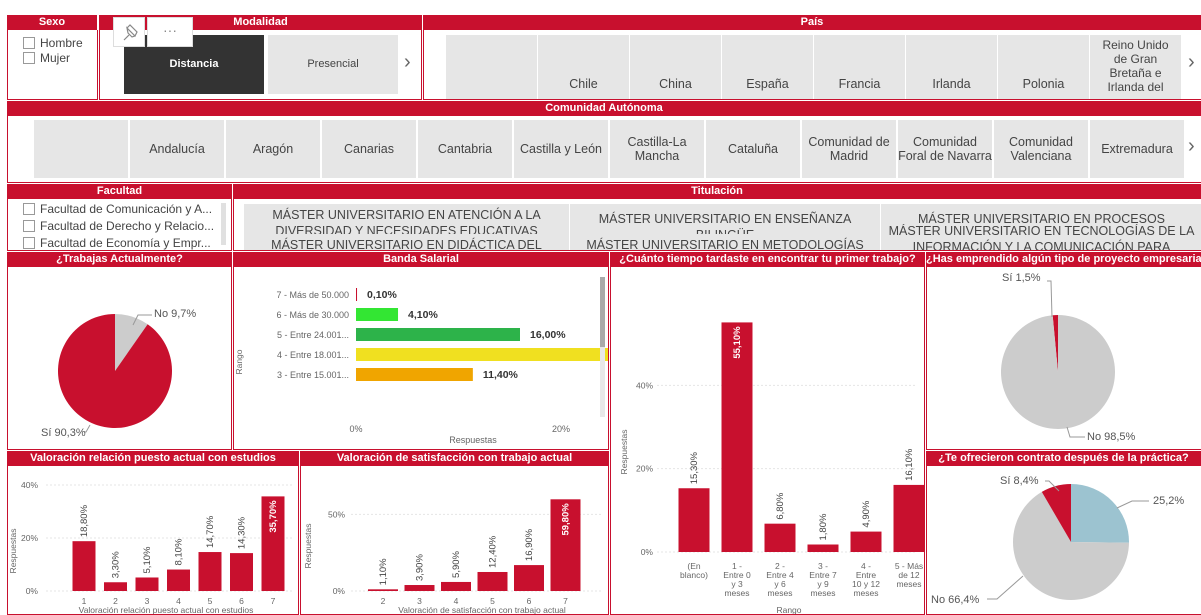  I want to click on slice-label: Sí 1,5%, so click(1021, 278).